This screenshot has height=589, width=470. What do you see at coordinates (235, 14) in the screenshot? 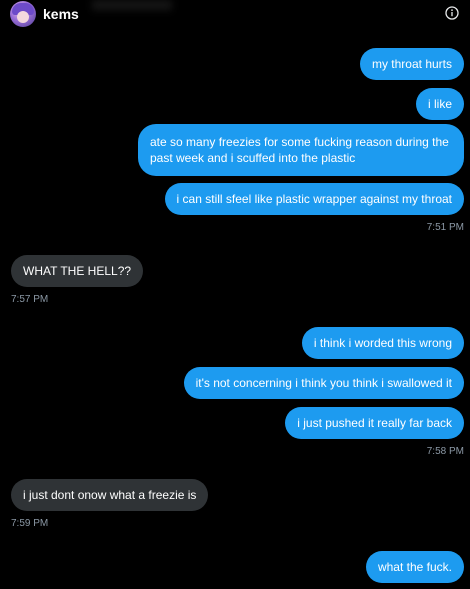
I see `conversation-header: kems` at bounding box center [235, 14].